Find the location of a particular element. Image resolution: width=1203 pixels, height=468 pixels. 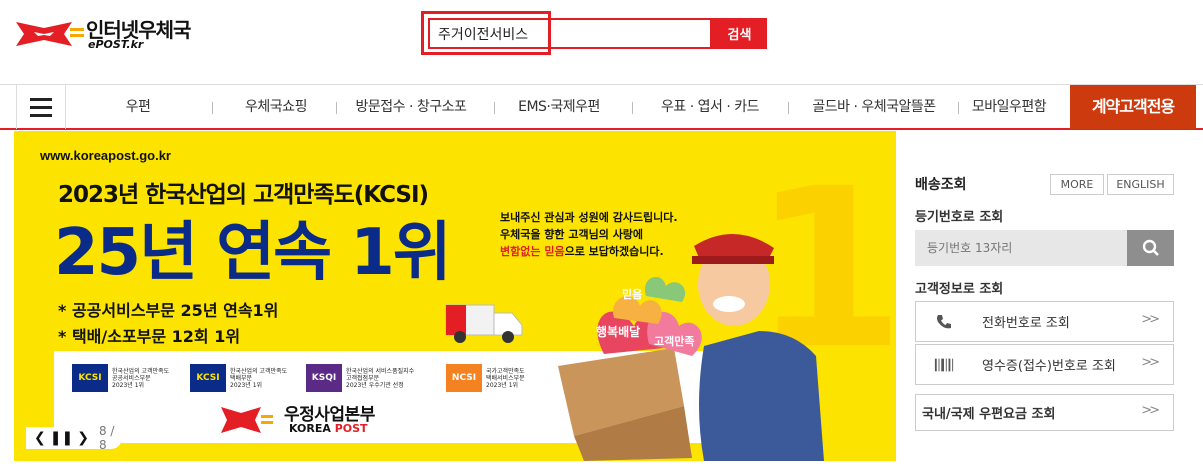

pause-icon: ❚❚ is located at coordinates (61, 438).